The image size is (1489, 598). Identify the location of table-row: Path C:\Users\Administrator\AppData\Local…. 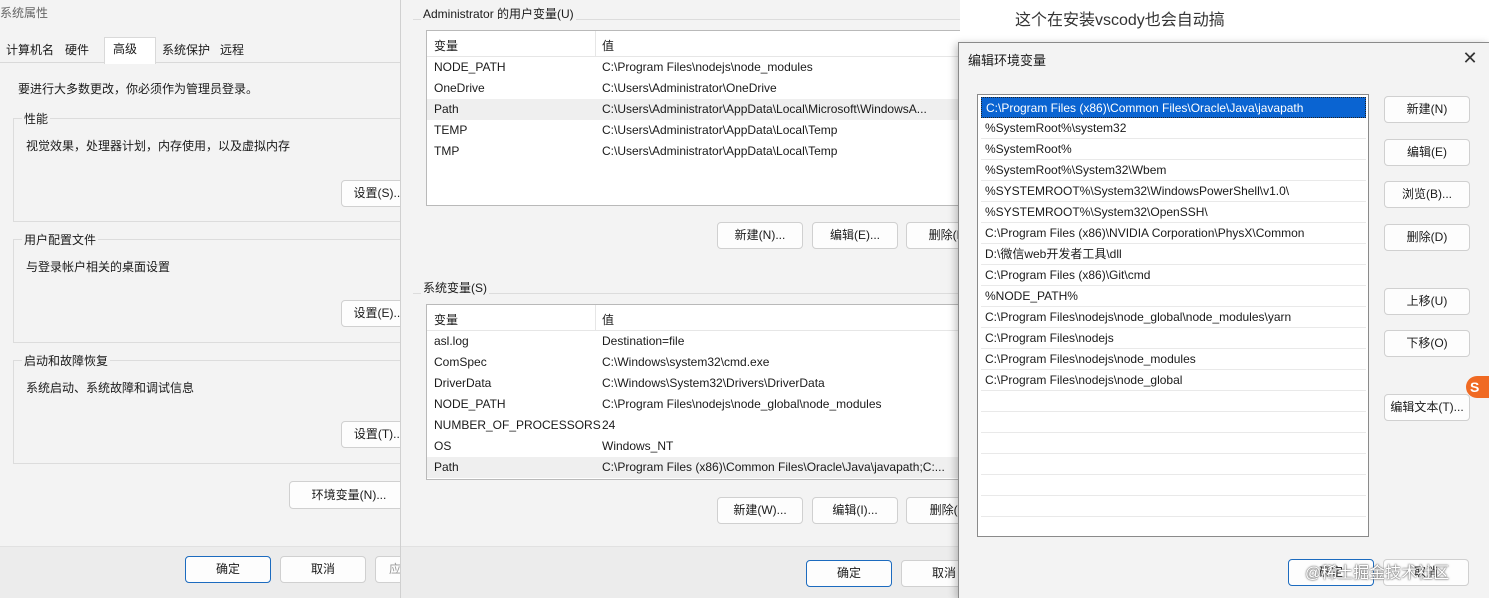
(693, 109).